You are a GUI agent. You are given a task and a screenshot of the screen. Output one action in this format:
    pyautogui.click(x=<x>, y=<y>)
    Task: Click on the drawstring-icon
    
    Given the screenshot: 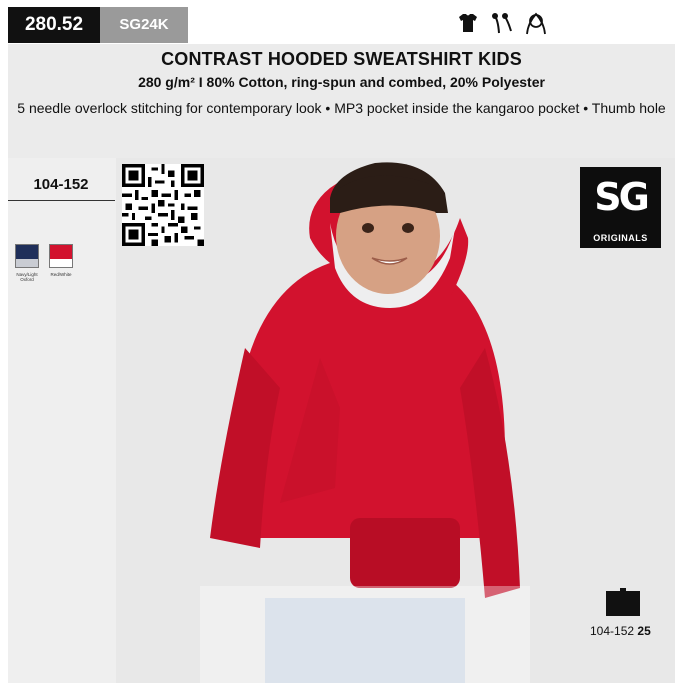 What is the action you would take?
    pyautogui.click(x=502, y=23)
    